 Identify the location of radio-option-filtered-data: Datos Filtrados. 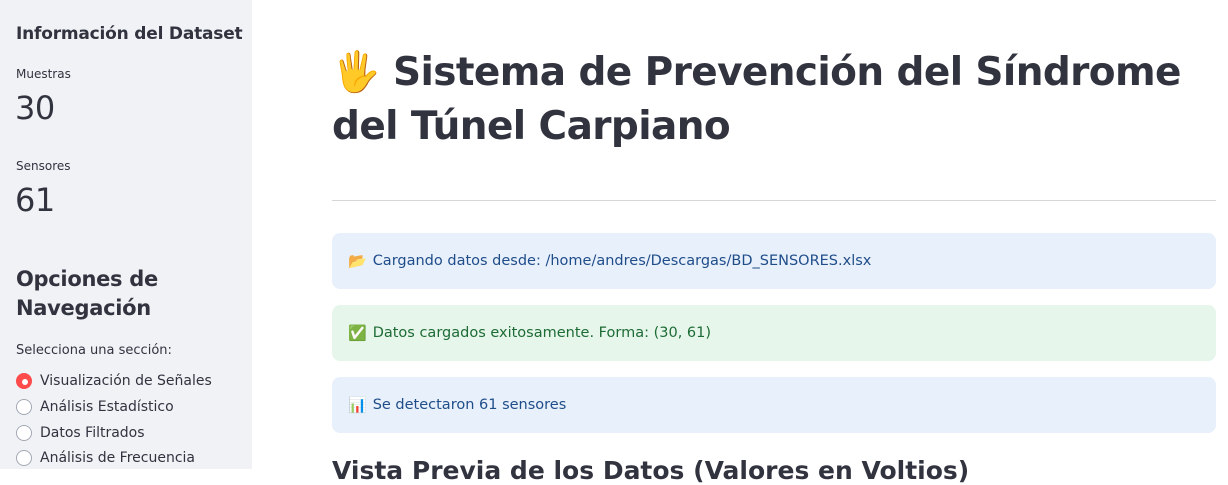
(80, 433).